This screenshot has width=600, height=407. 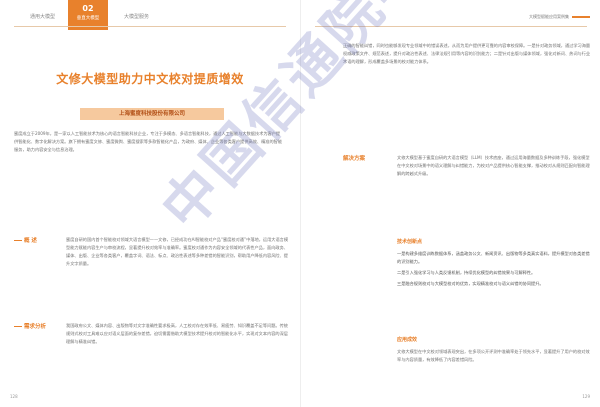 I want to click on nav-tab-number: 02, so click(x=88, y=8).